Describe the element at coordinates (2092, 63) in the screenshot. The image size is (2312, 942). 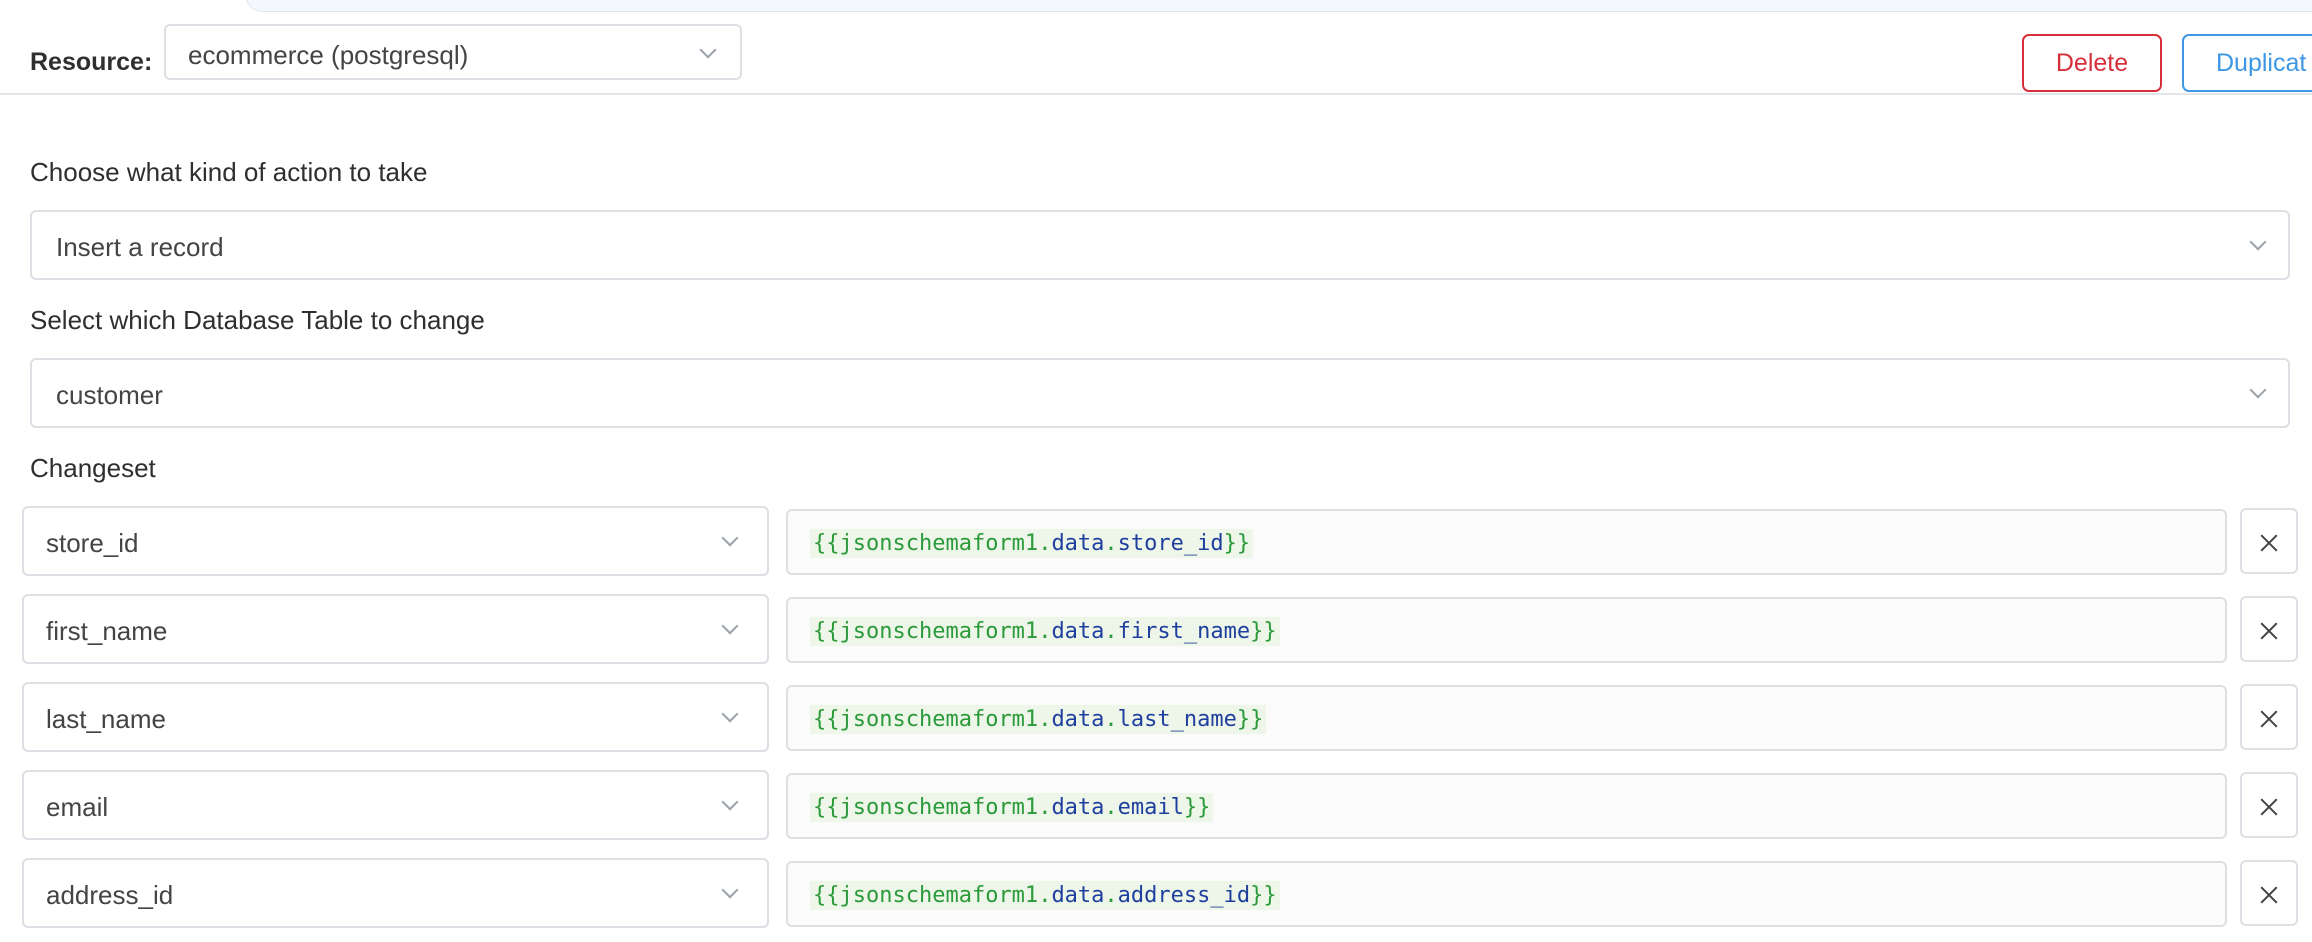
I see `delete-button: Delete` at that location.